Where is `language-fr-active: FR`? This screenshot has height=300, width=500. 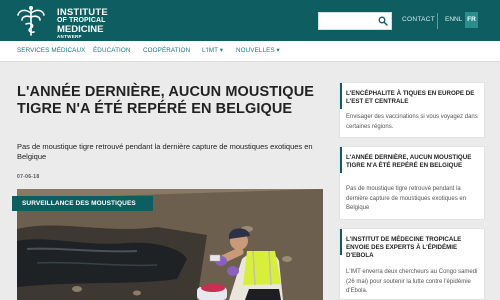
language-fr-active: FR is located at coordinates (471, 20).